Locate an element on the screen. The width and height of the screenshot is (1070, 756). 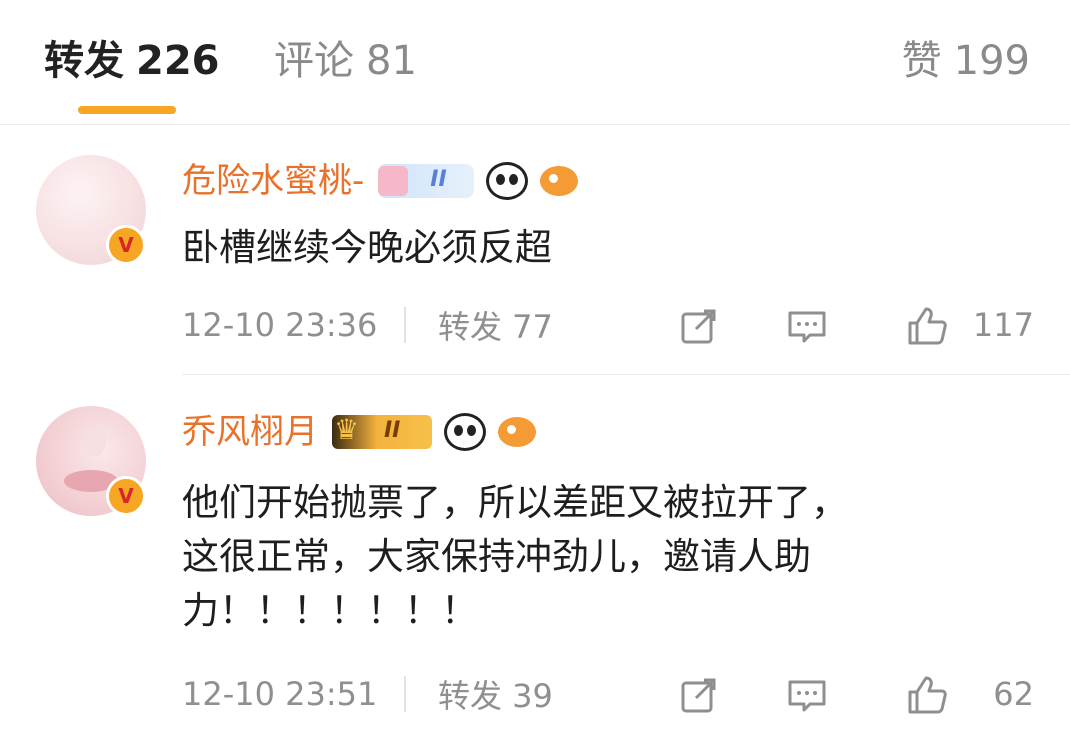
crown-level-badge: ♛ II is located at coordinates (382, 431).